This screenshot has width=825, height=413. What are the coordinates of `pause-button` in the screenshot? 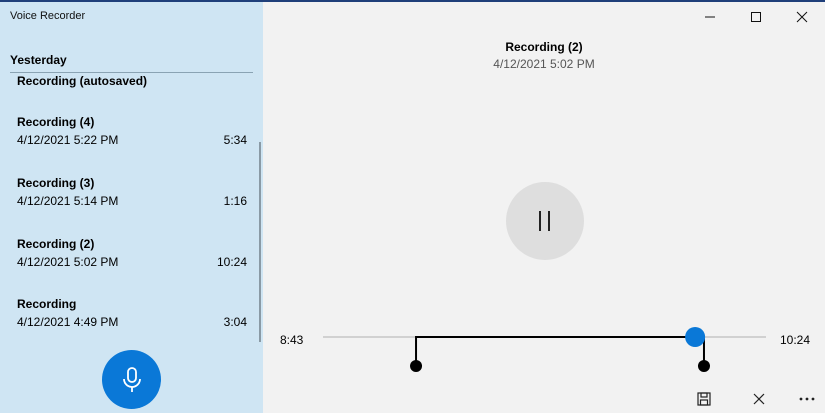 It's located at (545, 221).